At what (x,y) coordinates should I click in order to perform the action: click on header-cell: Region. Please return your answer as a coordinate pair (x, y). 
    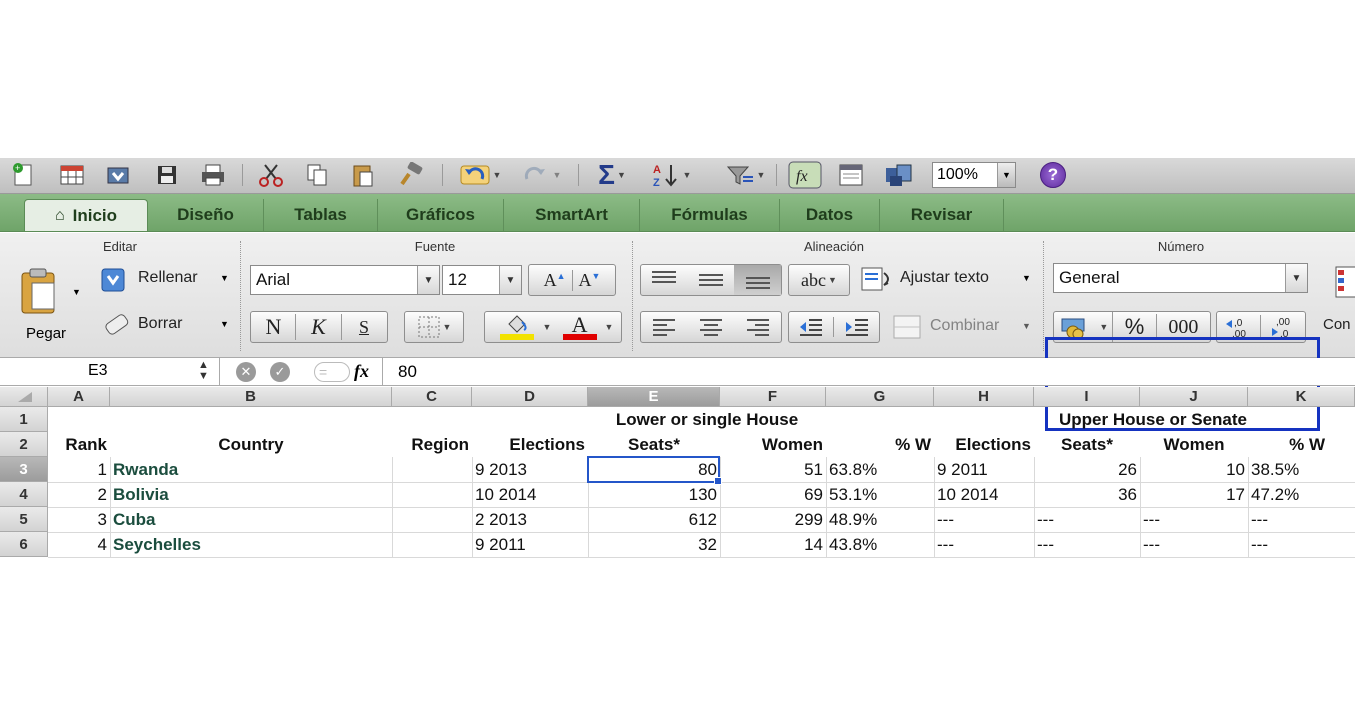
    Looking at the image, I should click on (432, 444).